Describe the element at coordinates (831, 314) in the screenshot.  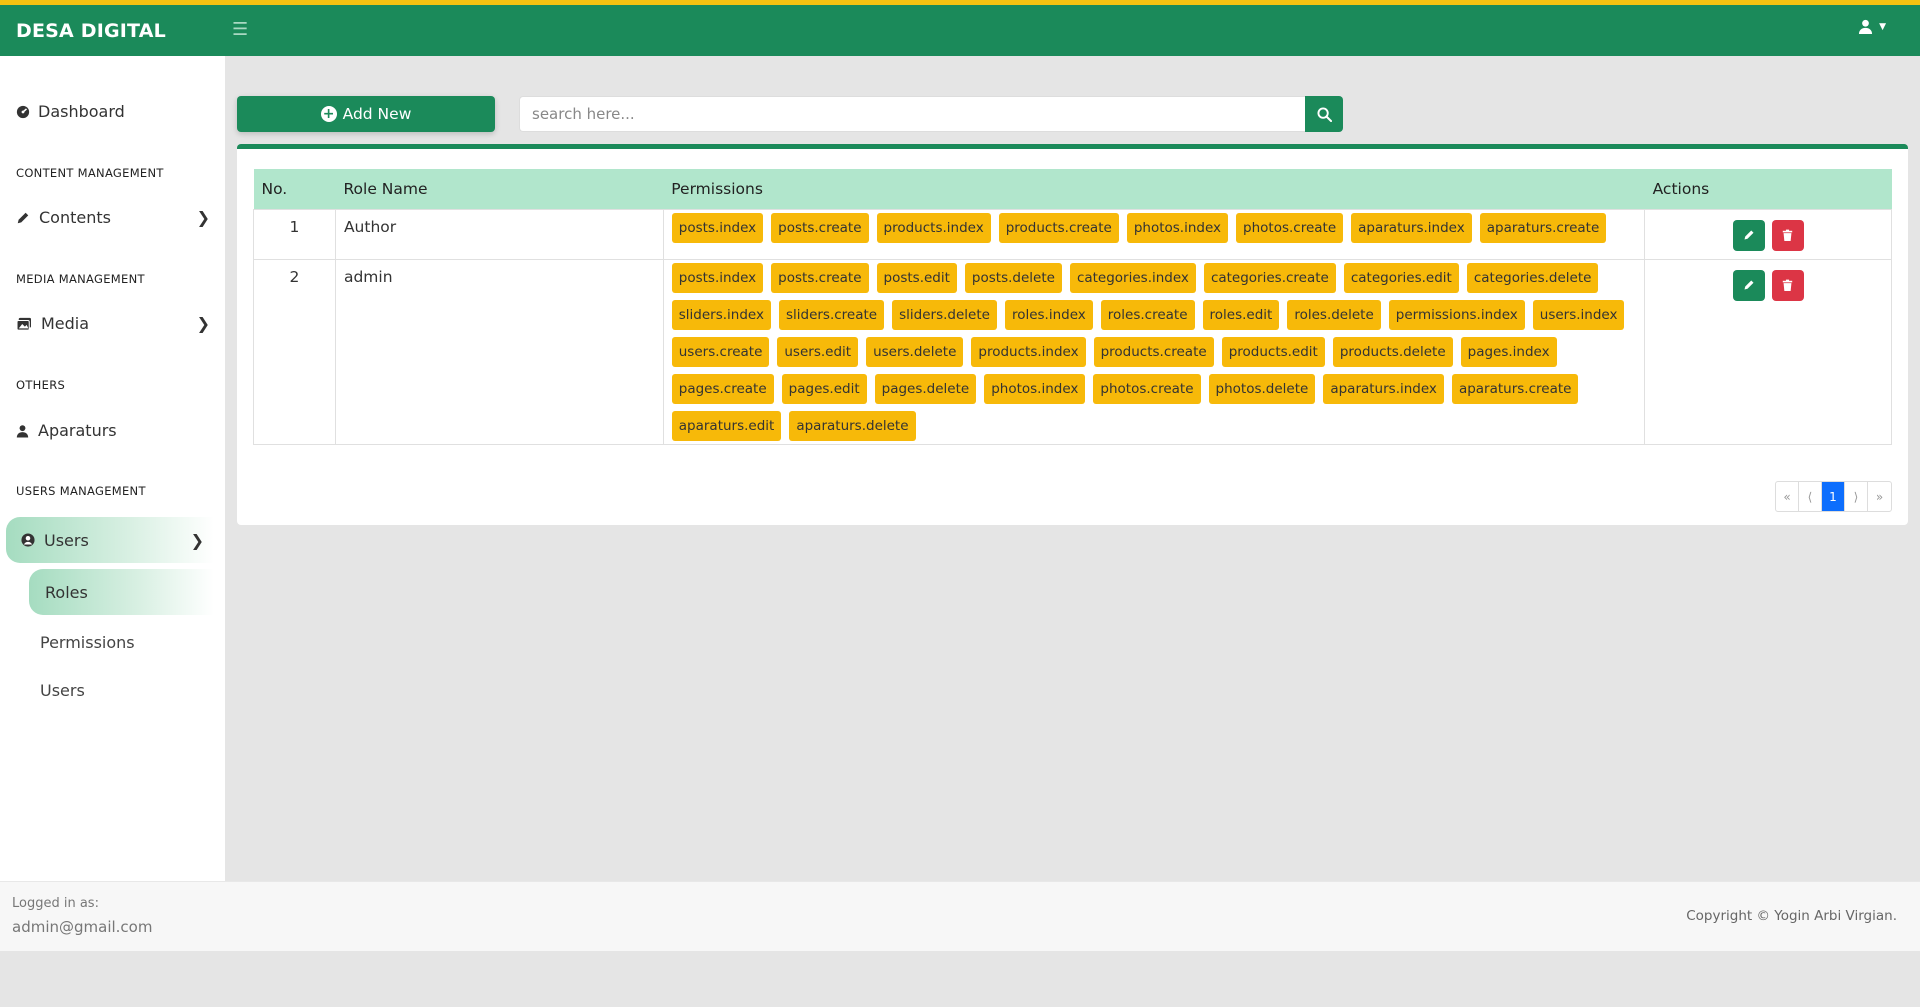
I see `permission-badge: sliders.create` at that location.